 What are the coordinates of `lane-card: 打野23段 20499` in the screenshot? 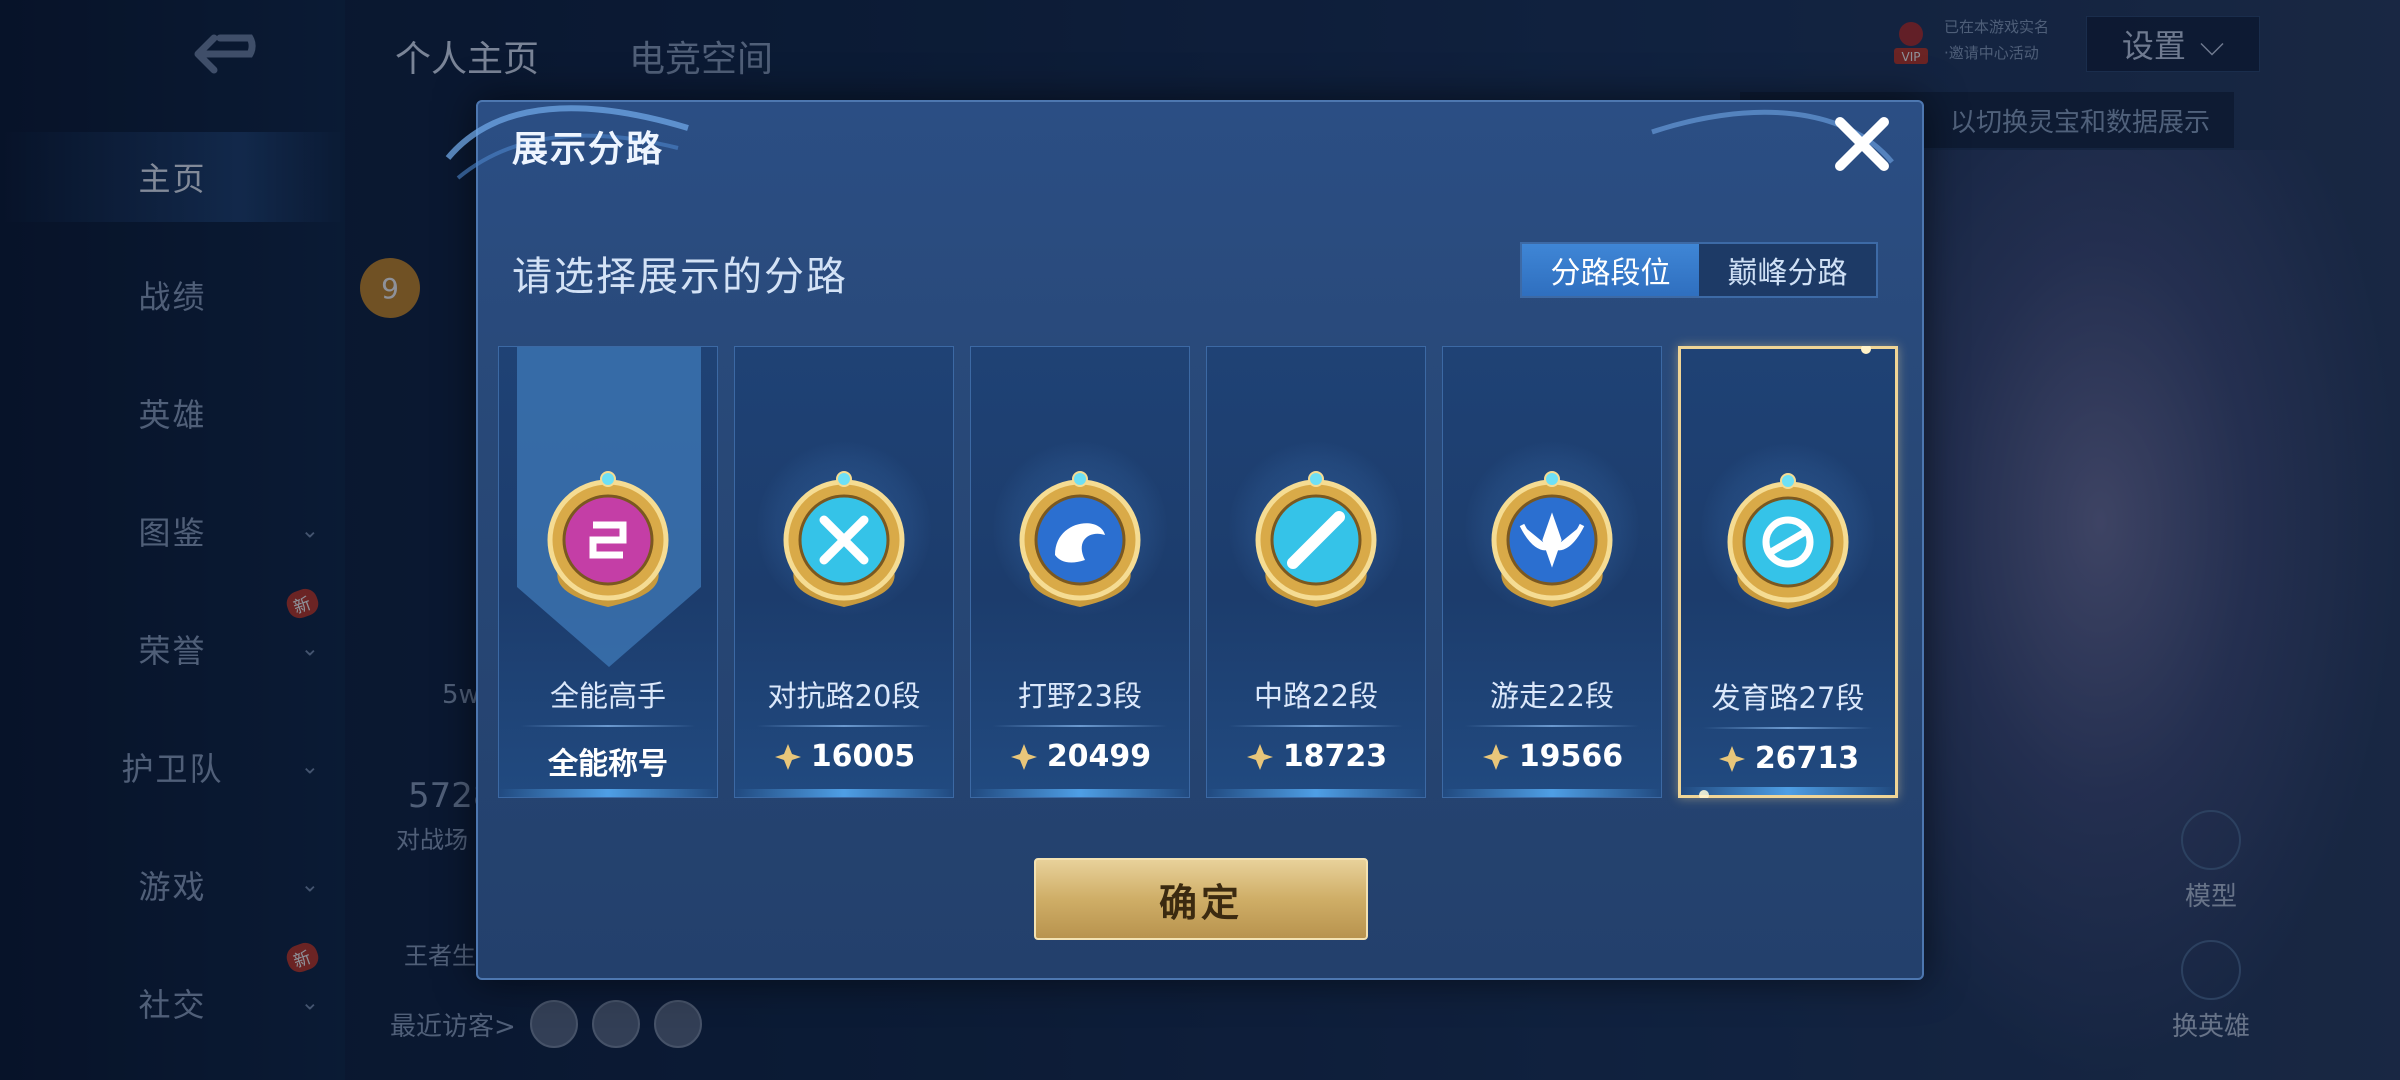 It's located at (1080, 572).